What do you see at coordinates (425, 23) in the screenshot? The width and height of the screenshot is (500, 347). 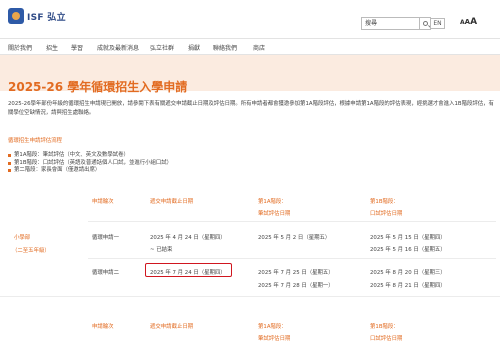 I see `search-icon` at bounding box center [425, 23].